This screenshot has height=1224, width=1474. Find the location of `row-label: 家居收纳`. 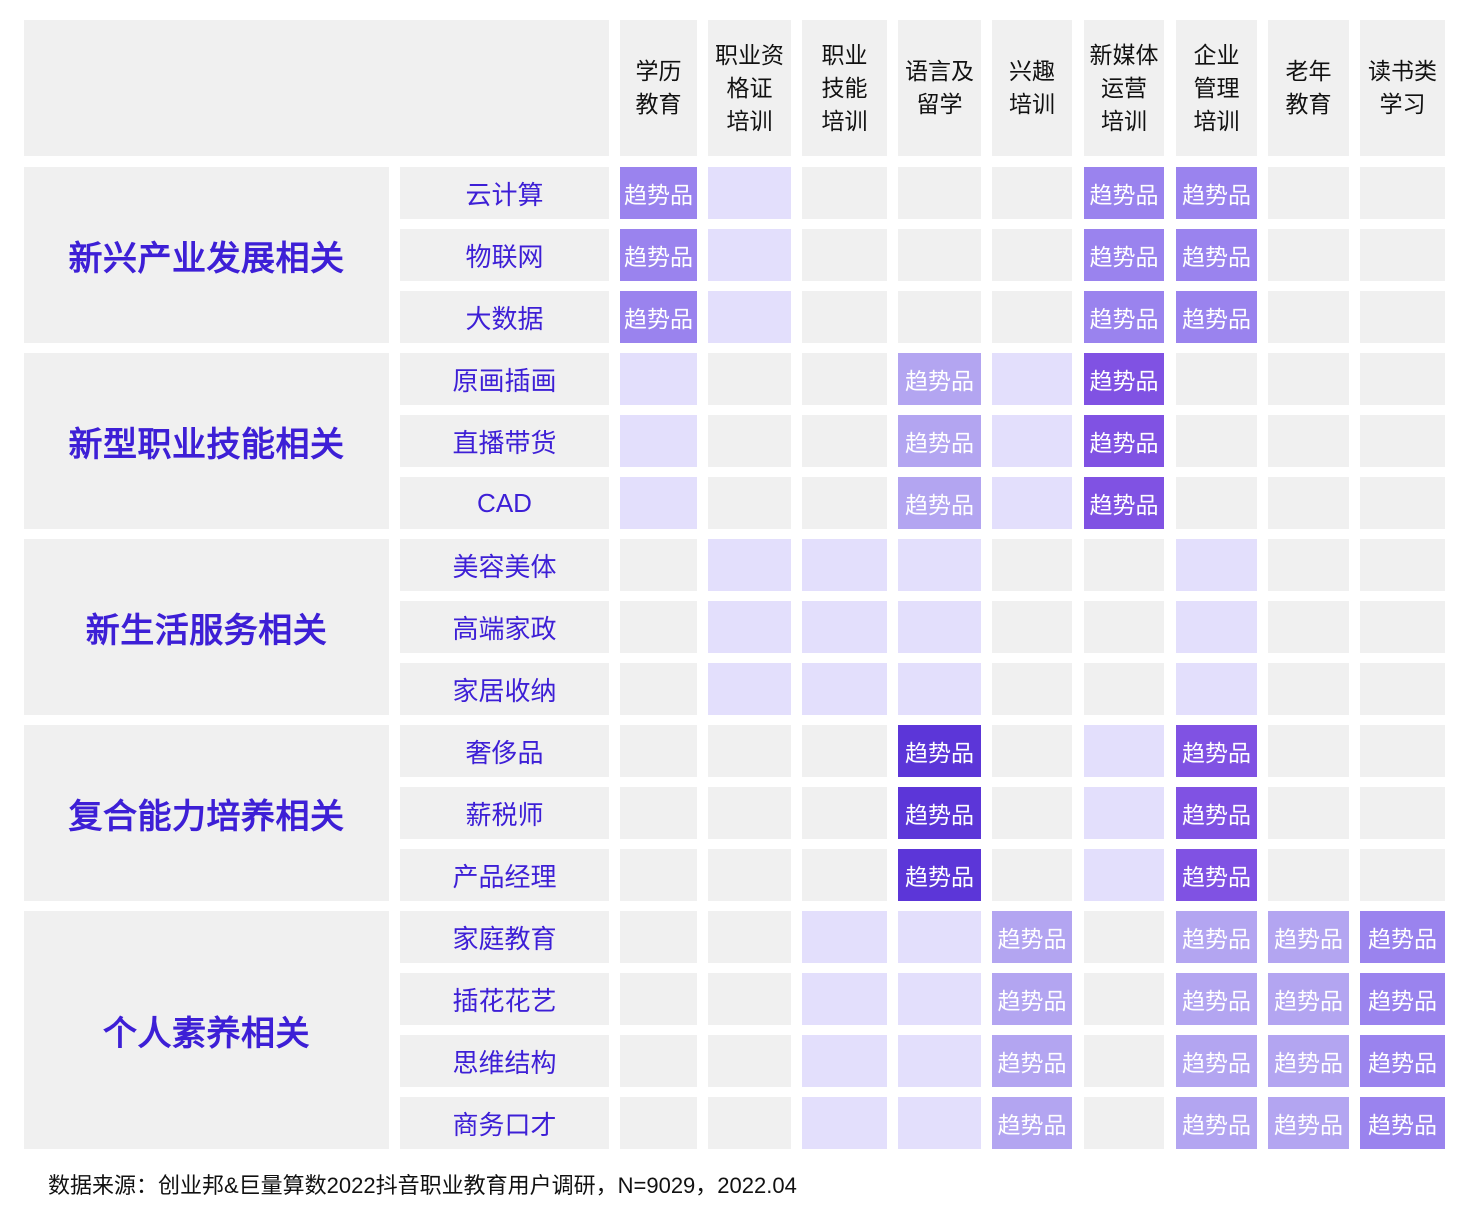

row-label: 家居收纳 is located at coordinates (504, 689).